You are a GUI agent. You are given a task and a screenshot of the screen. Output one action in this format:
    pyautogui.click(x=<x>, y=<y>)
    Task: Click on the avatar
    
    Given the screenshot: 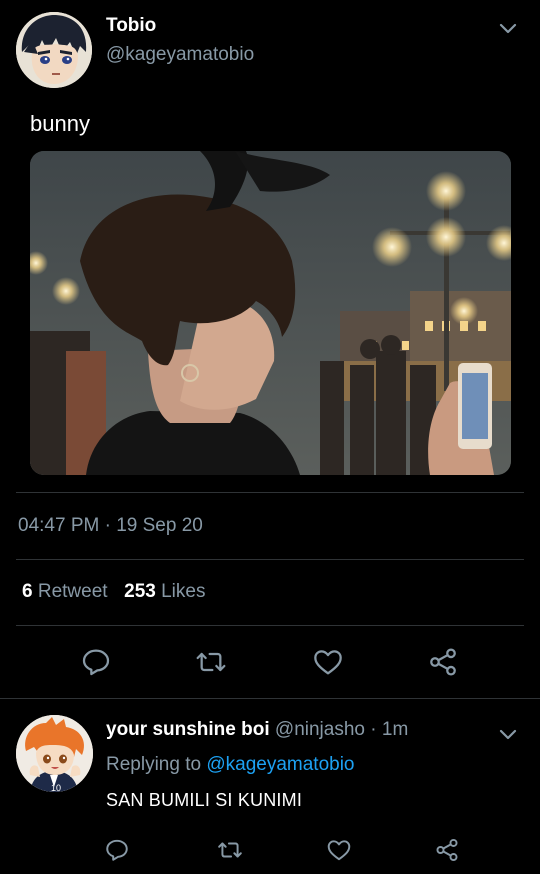 What is the action you would take?
    pyautogui.click(x=54, y=50)
    